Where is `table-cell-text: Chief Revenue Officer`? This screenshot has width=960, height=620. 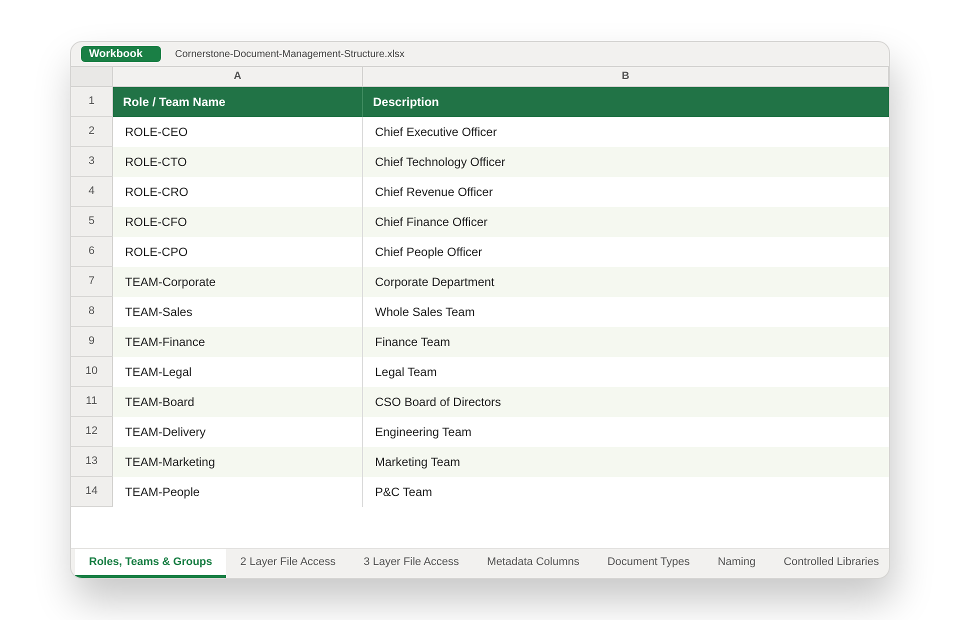
table-cell-text: Chief Revenue Officer is located at coordinates (434, 192).